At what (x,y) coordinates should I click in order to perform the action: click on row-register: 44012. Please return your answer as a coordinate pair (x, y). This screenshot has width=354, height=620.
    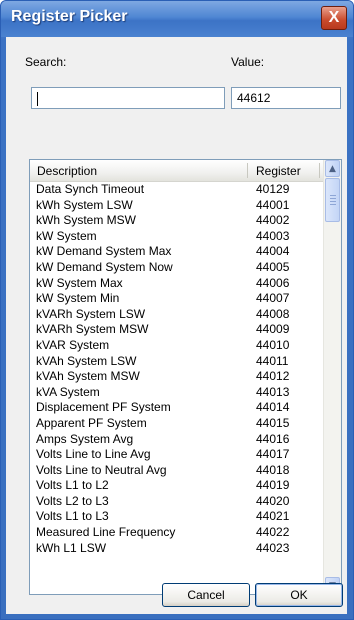
    Looking at the image, I should click on (273, 376).